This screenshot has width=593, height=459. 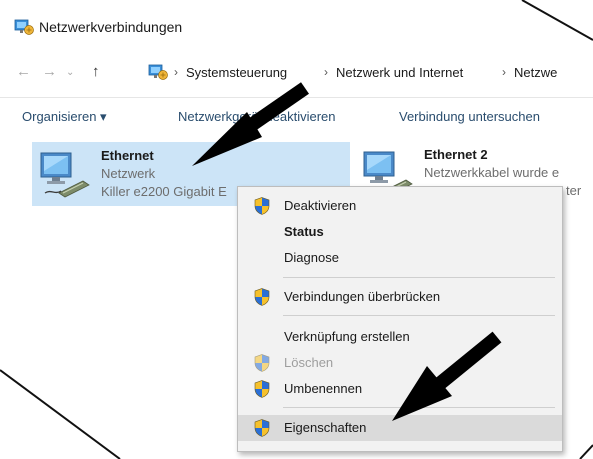 I want to click on menu-item-status: Status, so click(x=400, y=232).